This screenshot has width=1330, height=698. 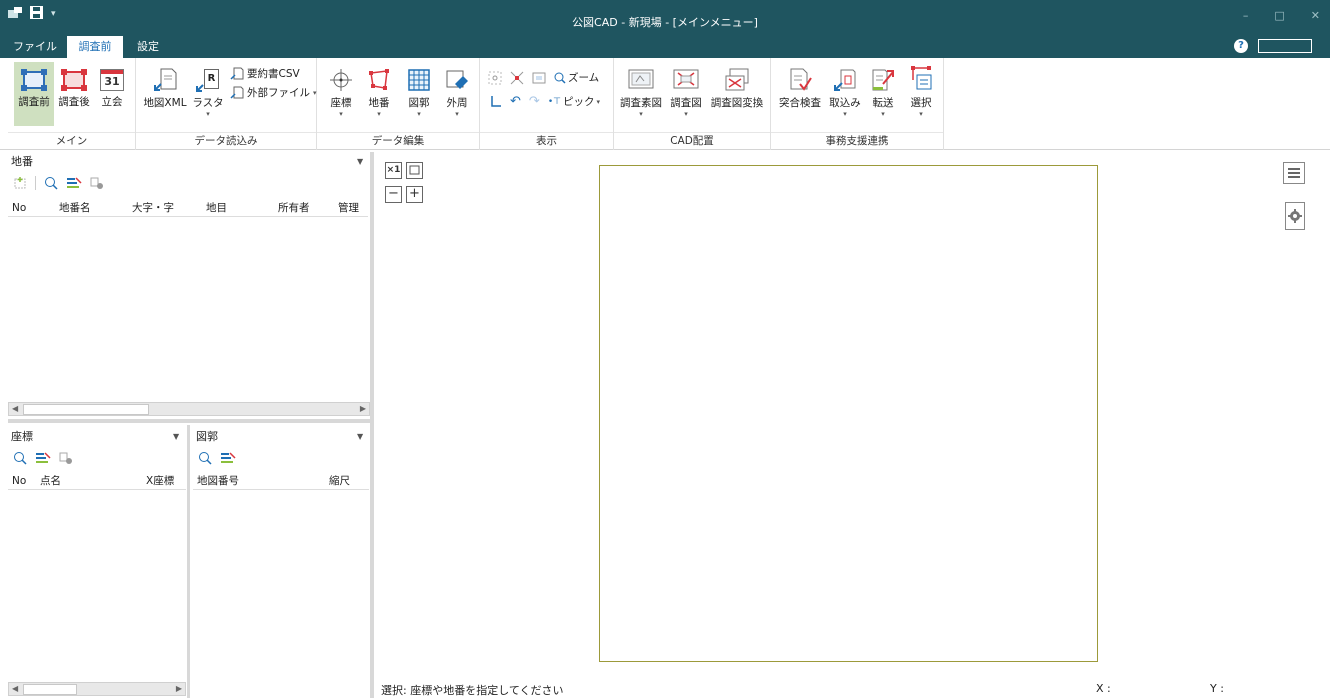 What do you see at coordinates (576, 77) in the screenshot?
I see `zoom-button: ズーム` at bounding box center [576, 77].